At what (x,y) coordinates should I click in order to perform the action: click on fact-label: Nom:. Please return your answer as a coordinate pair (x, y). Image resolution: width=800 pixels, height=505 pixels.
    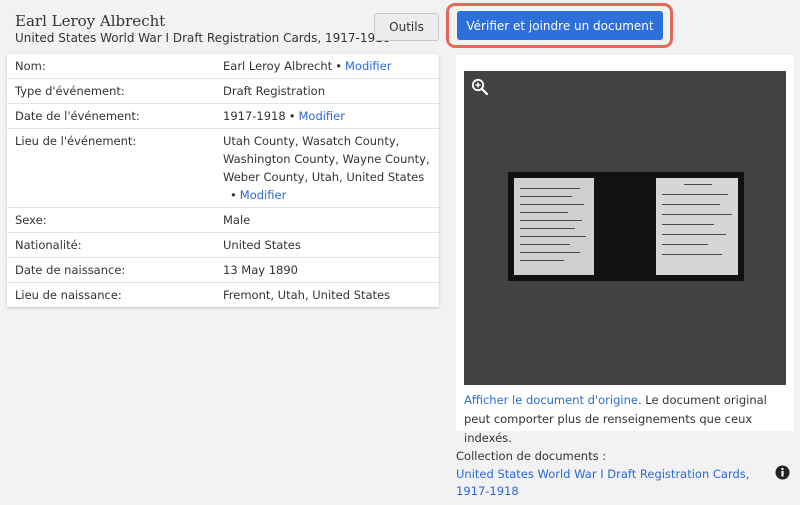
    Looking at the image, I should click on (30, 66).